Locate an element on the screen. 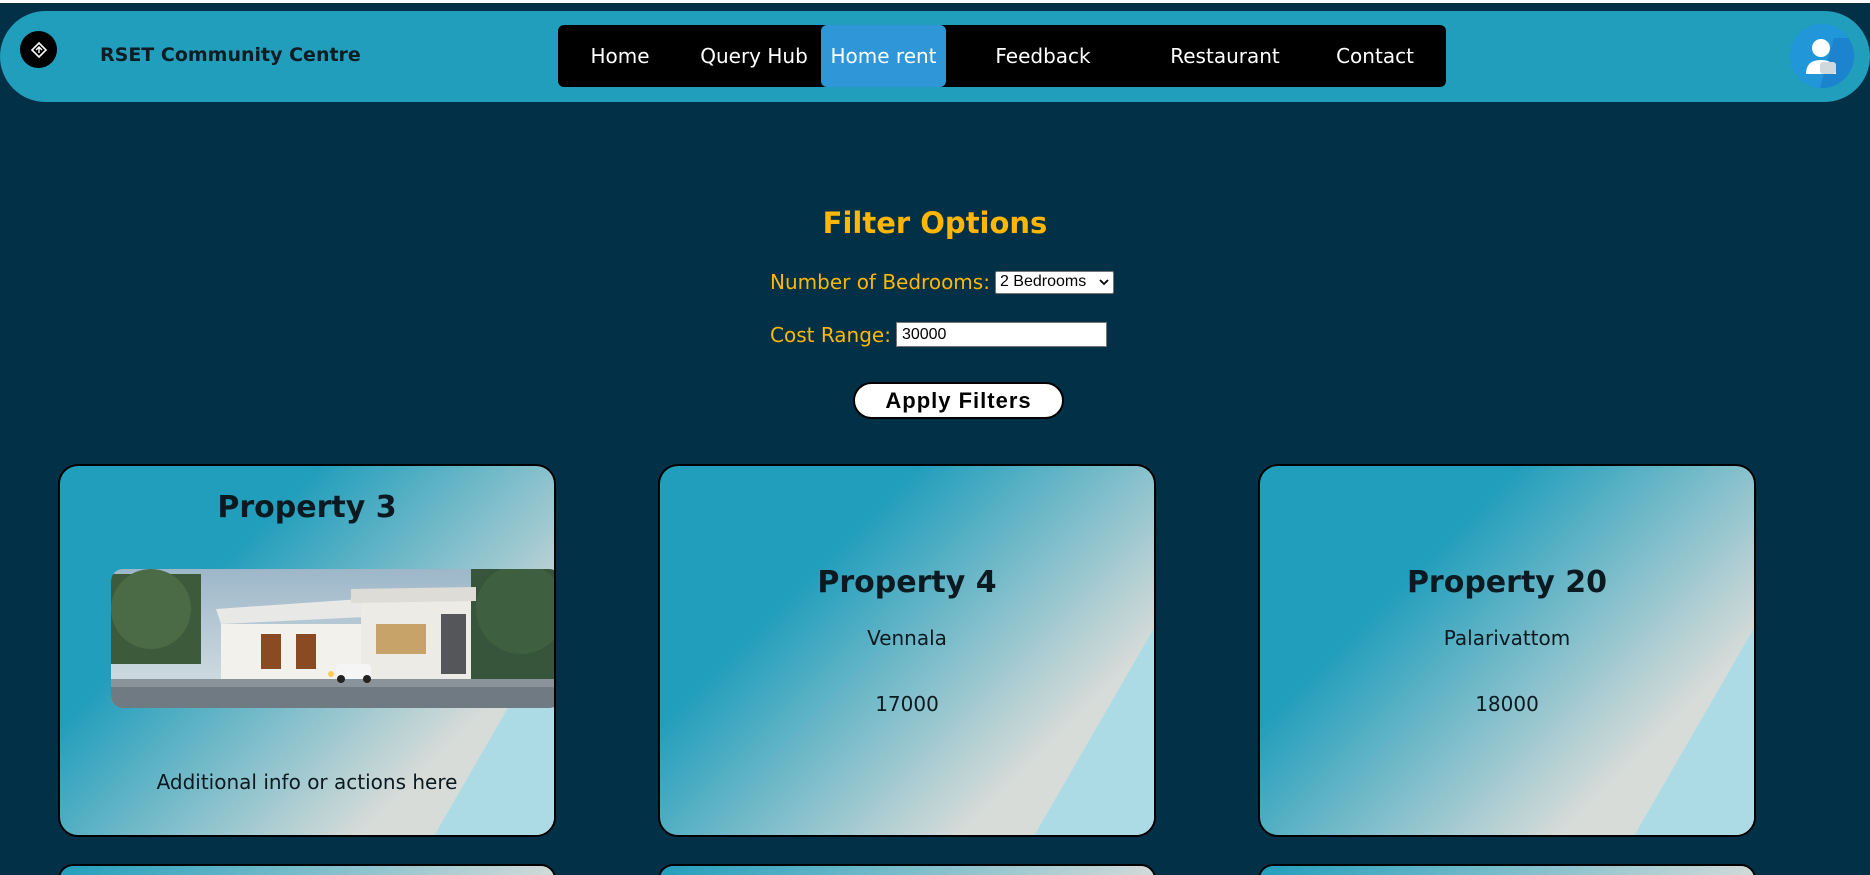  chevron-down-icon is located at coordinates (1104, 282).